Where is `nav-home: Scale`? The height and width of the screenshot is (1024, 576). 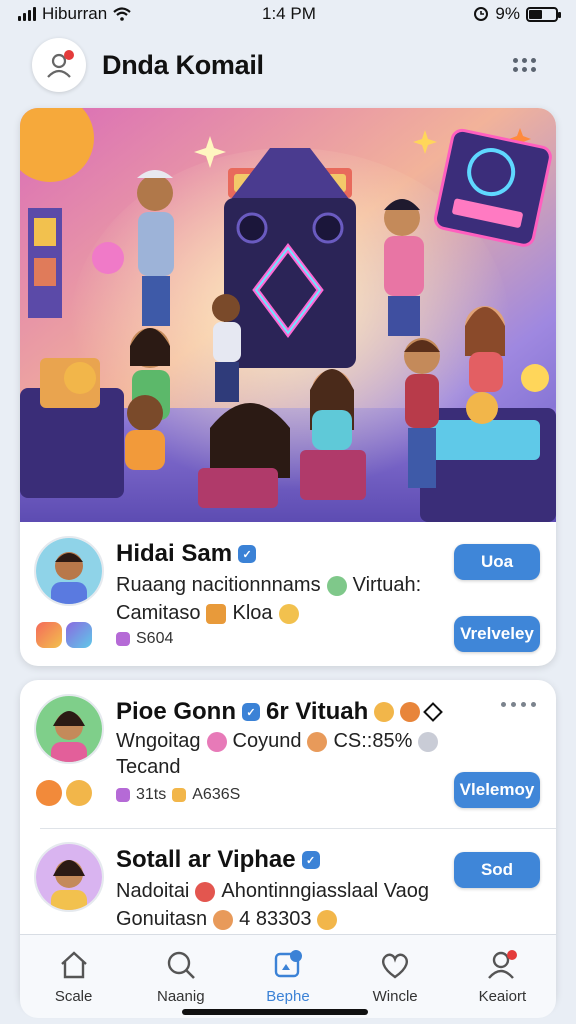
nav-home: Scale is located at coordinates (74, 976).